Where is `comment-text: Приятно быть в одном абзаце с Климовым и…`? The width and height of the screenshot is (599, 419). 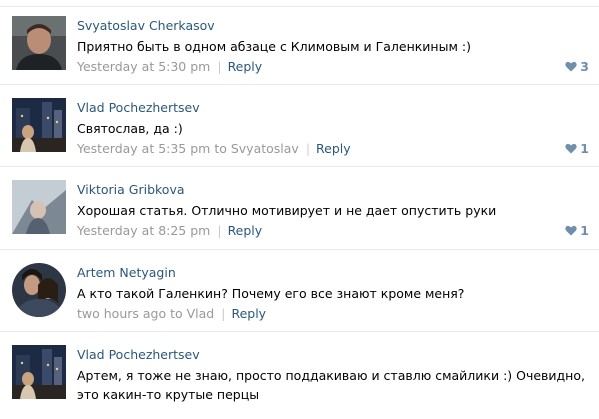 comment-text: Приятно быть в одном абзаце с Климовым и… is located at coordinates (274, 46).